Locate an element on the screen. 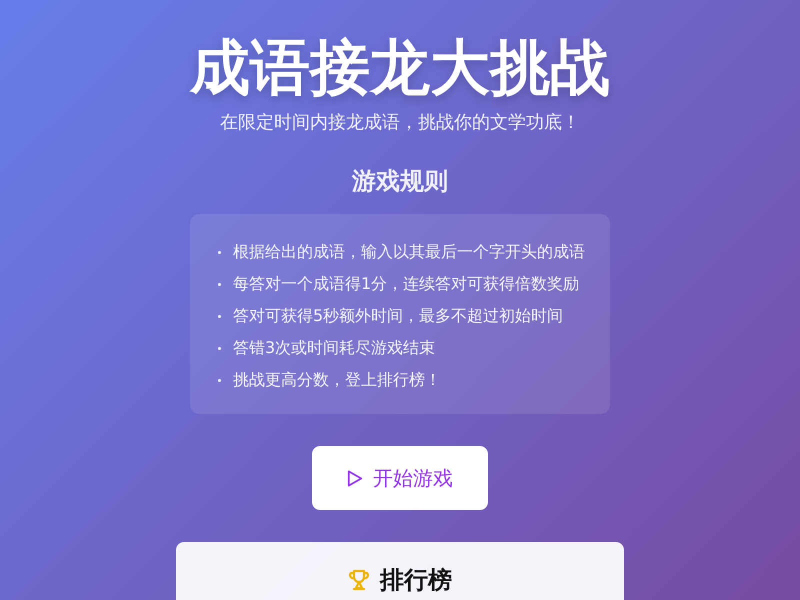 The width and height of the screenshot is (800, 600). rule-text: 答错3次或时间耗尽游戏结束 is located at coordinates (334, 348).